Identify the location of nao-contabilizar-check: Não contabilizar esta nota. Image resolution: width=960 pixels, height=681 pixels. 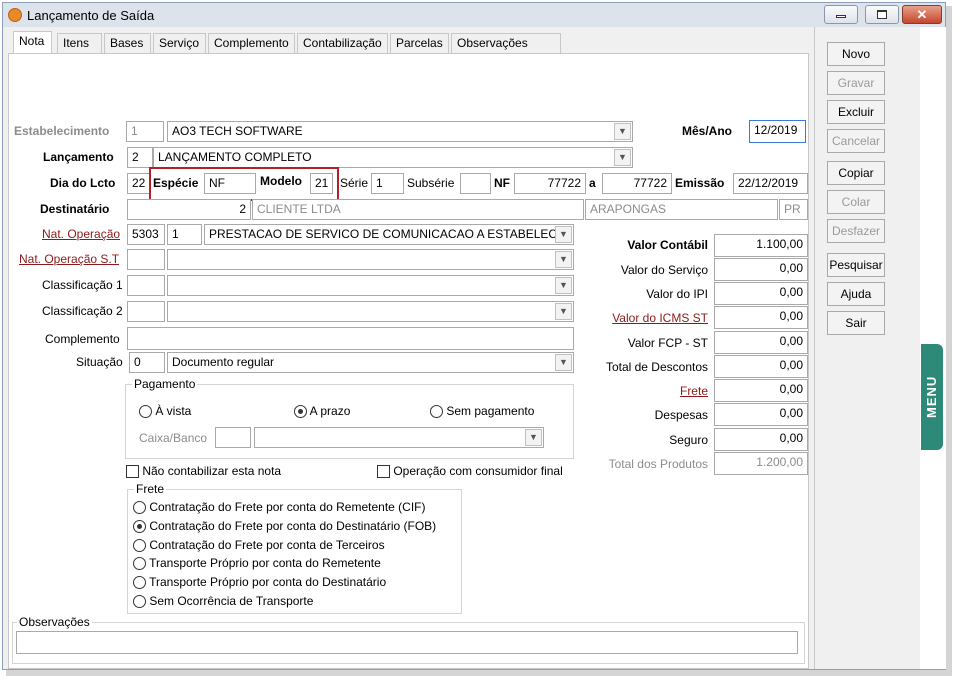
(203, 471).